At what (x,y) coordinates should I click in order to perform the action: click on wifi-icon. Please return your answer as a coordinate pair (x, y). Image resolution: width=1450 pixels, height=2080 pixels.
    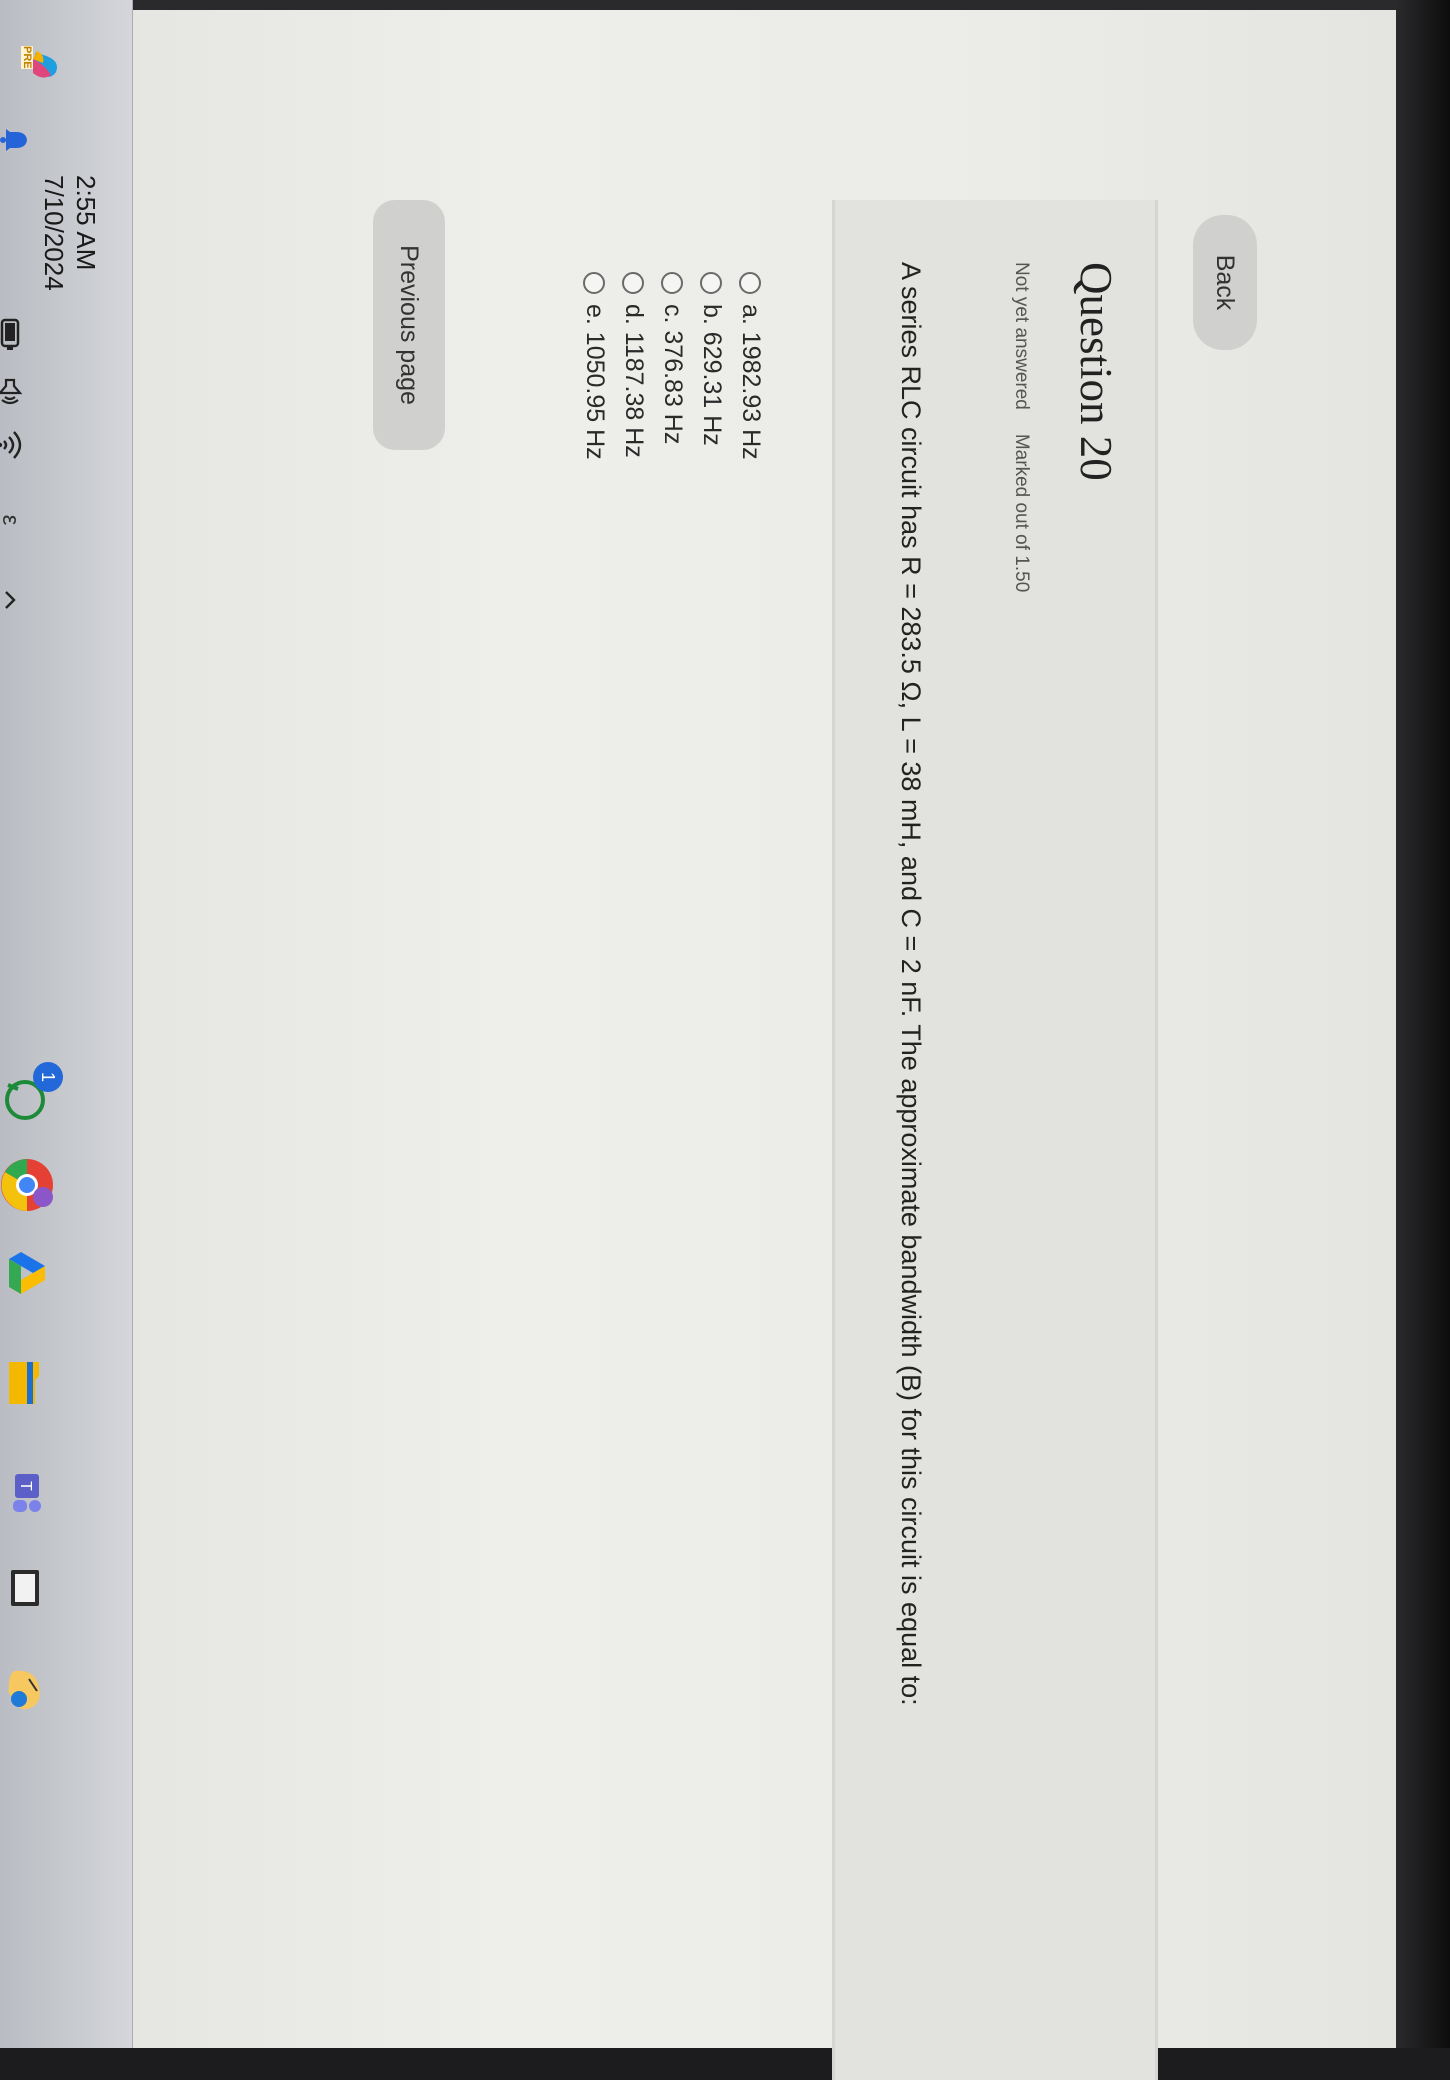
    Looking at the image, I should click on (15, 445).